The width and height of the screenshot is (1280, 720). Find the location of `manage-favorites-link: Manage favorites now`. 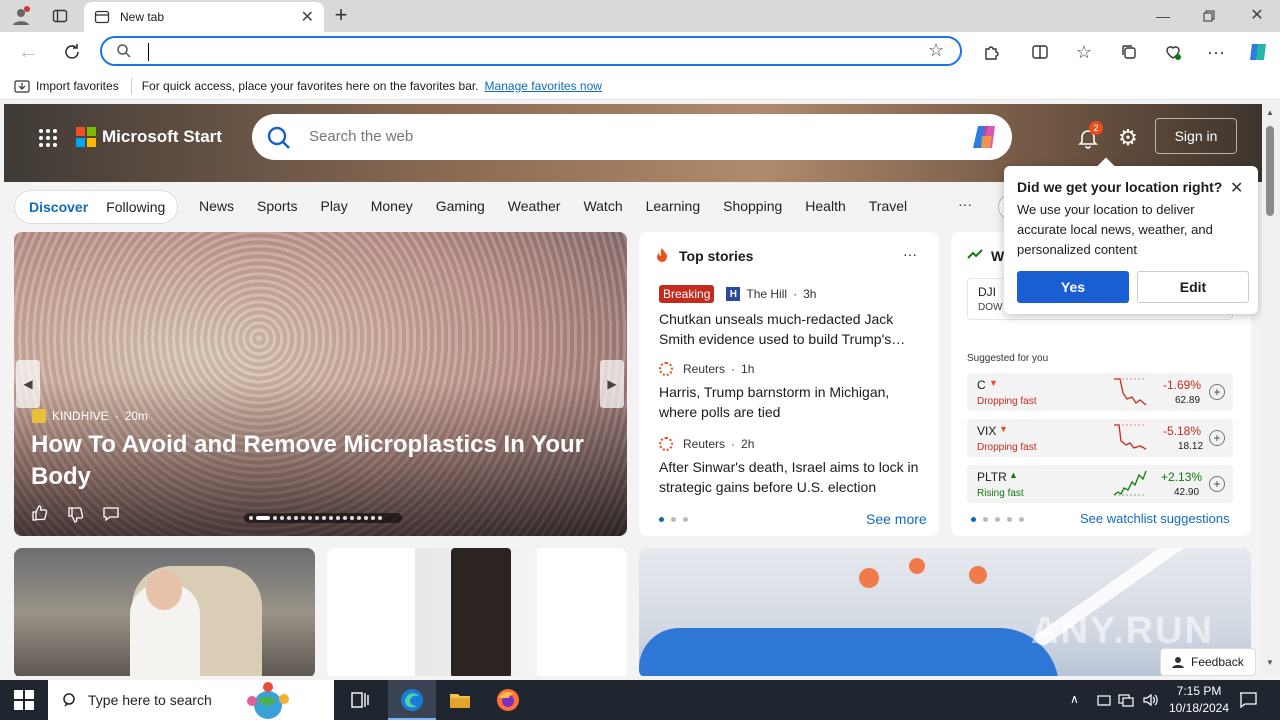

manage-favorites-link: Manage favorites now is located at coordinates (543, 86).